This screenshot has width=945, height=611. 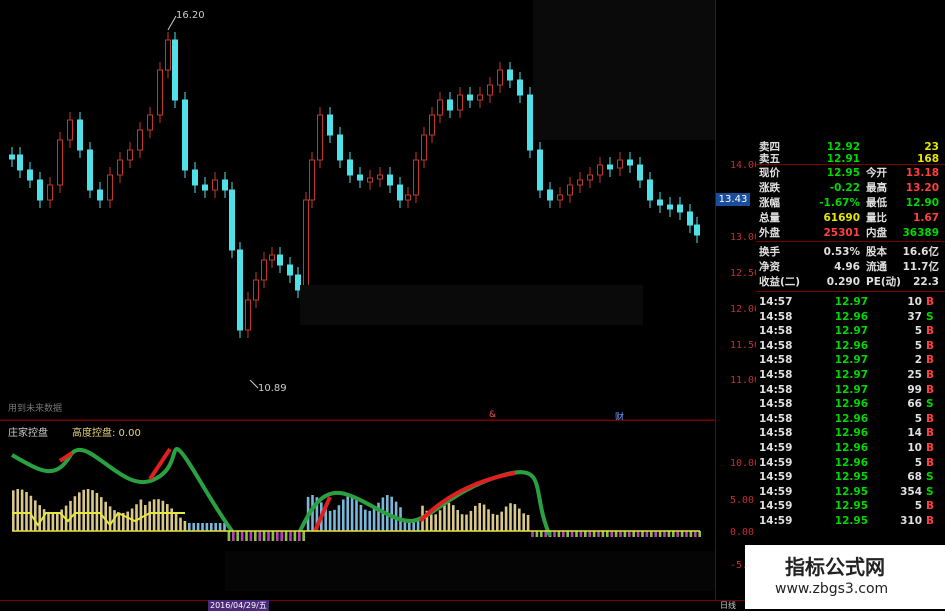 What do you see at coordinates (850, 463) in the screenshot?
I see `tick-row: 14:59 12.96 5 B` at bounding box center [850, 463].